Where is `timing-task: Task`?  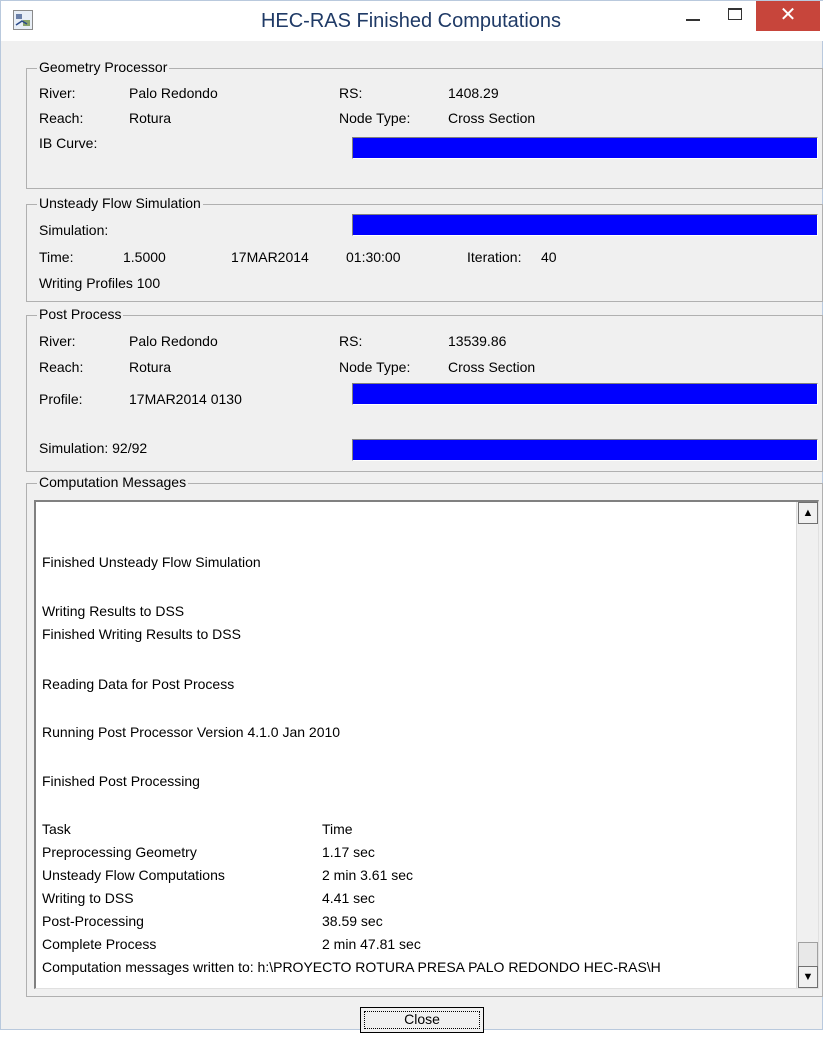 timing-task: Task is located at coordinates (56, 829).